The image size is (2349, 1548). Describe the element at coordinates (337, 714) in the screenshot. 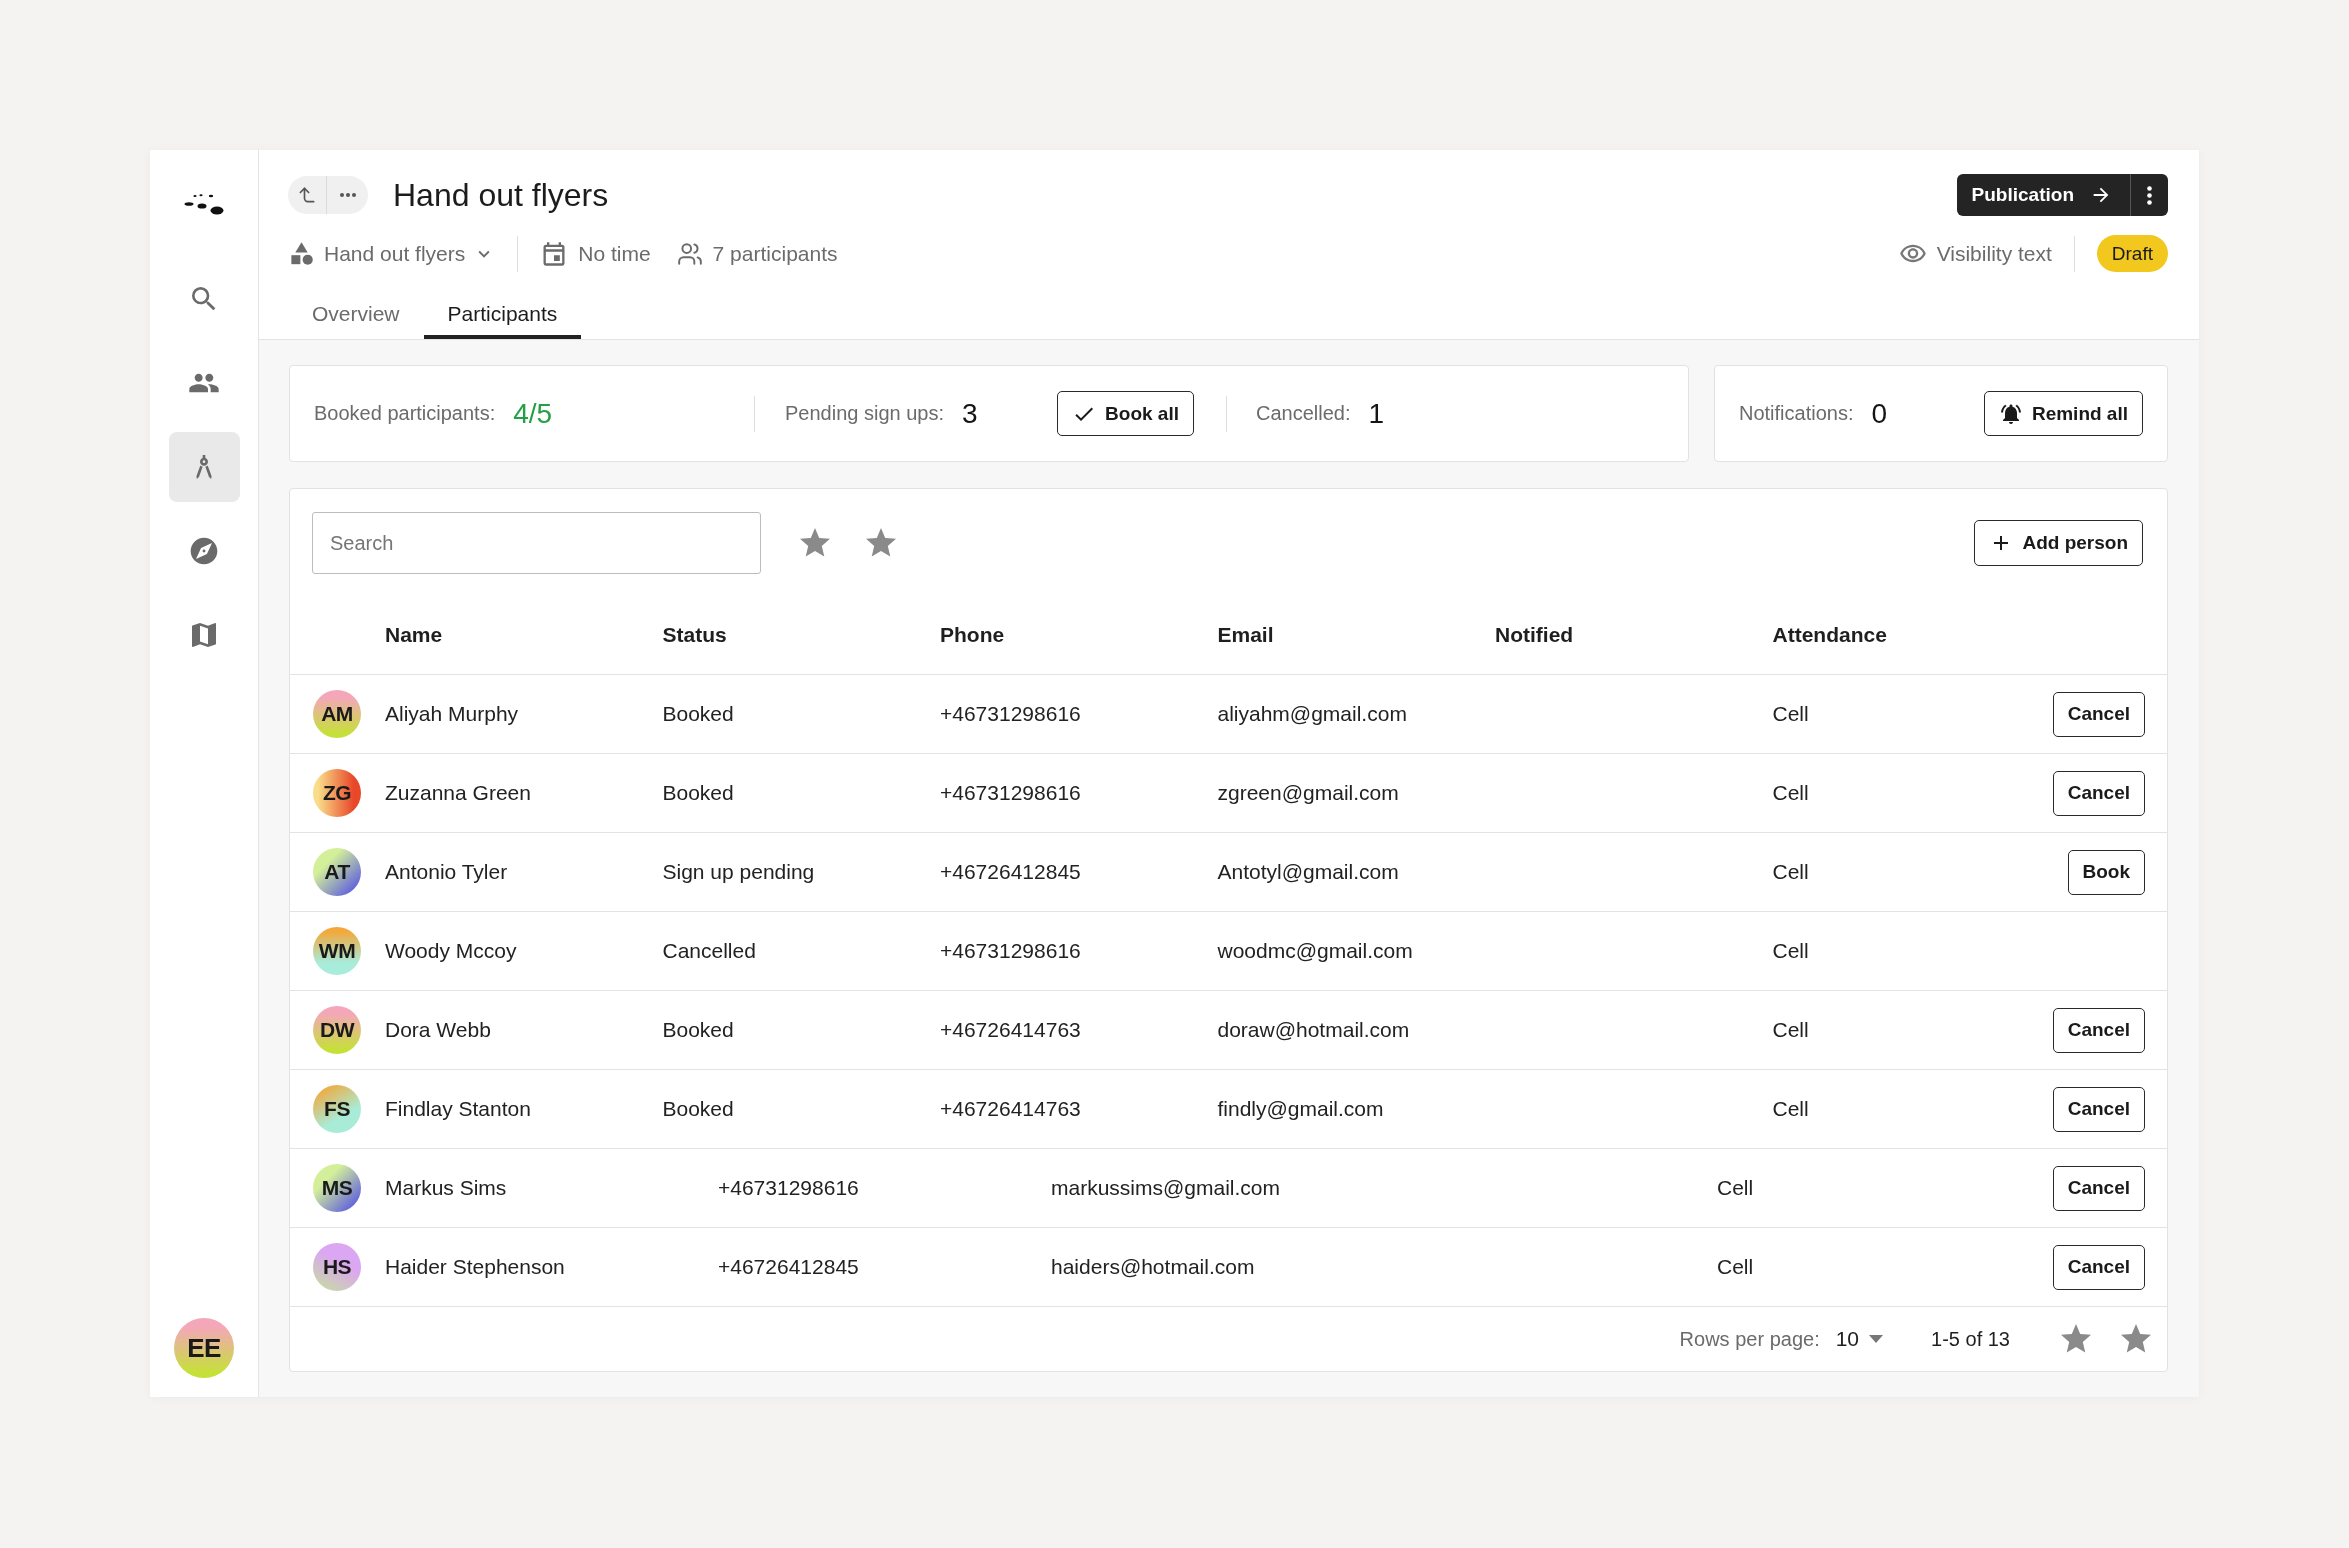

I see `avatar: AM` at that location.